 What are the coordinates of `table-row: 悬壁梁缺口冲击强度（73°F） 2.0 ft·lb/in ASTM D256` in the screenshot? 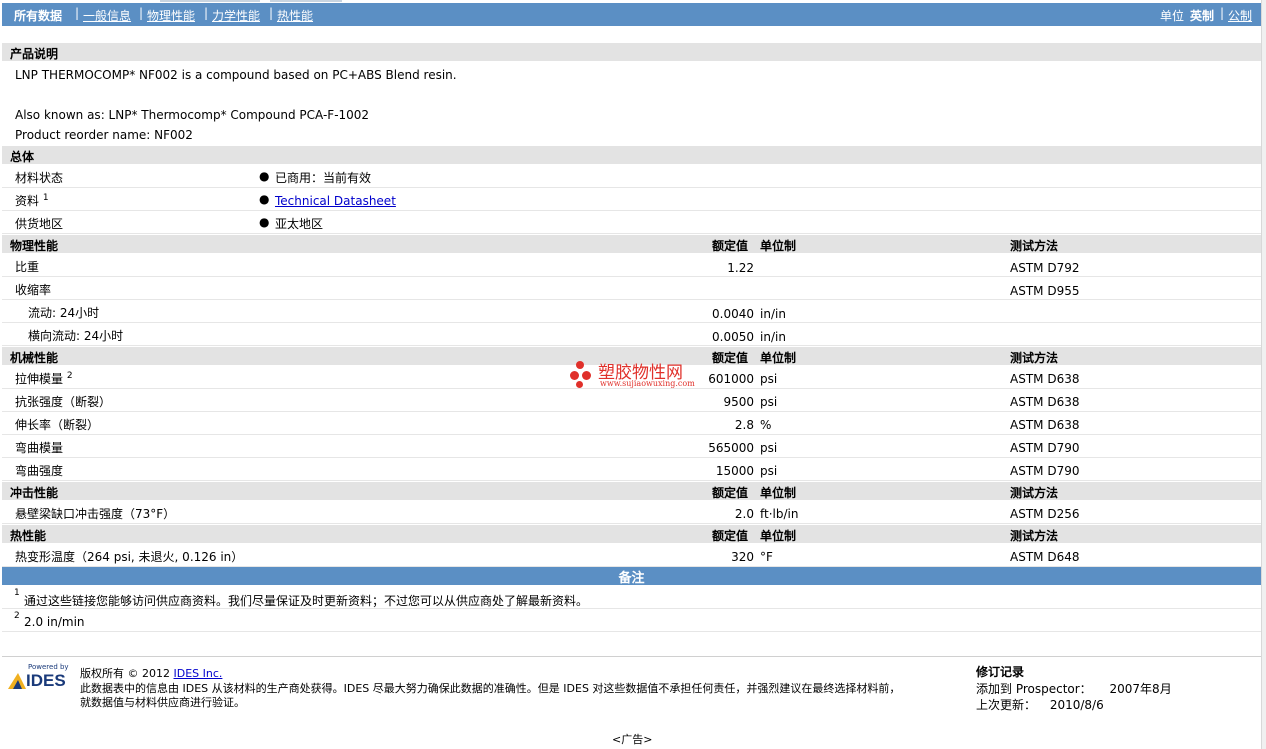 It's located at (631, 512).